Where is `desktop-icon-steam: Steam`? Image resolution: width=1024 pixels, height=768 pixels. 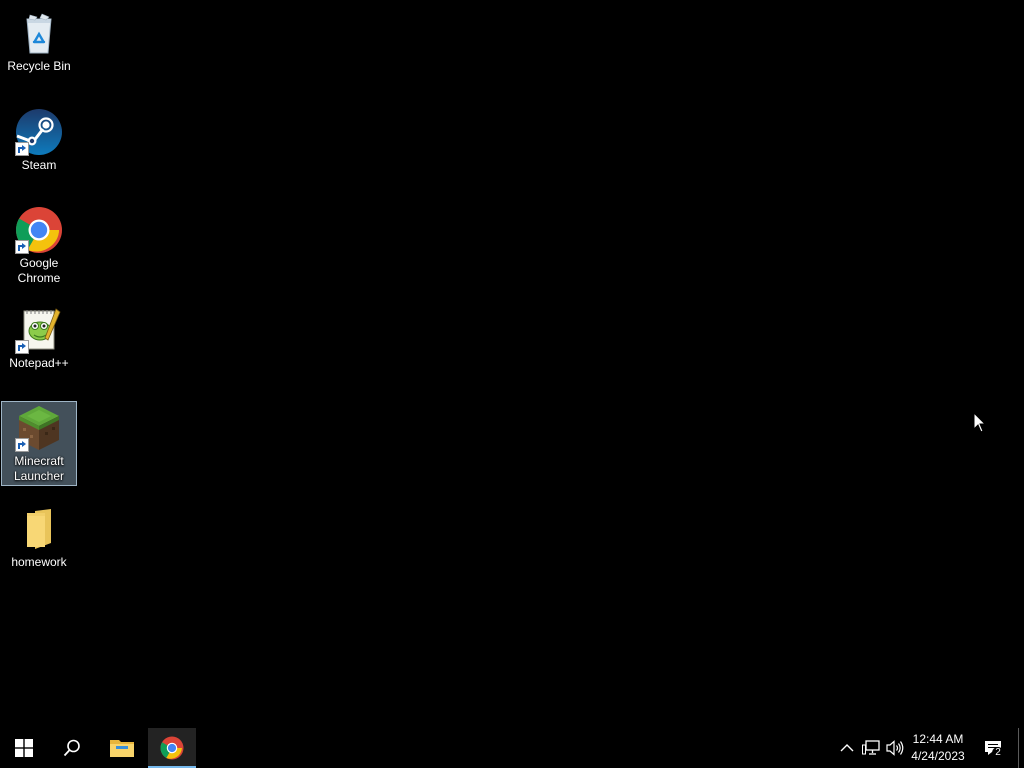 desktop-icon-steam: Steam is located at coordinates (39, 140).